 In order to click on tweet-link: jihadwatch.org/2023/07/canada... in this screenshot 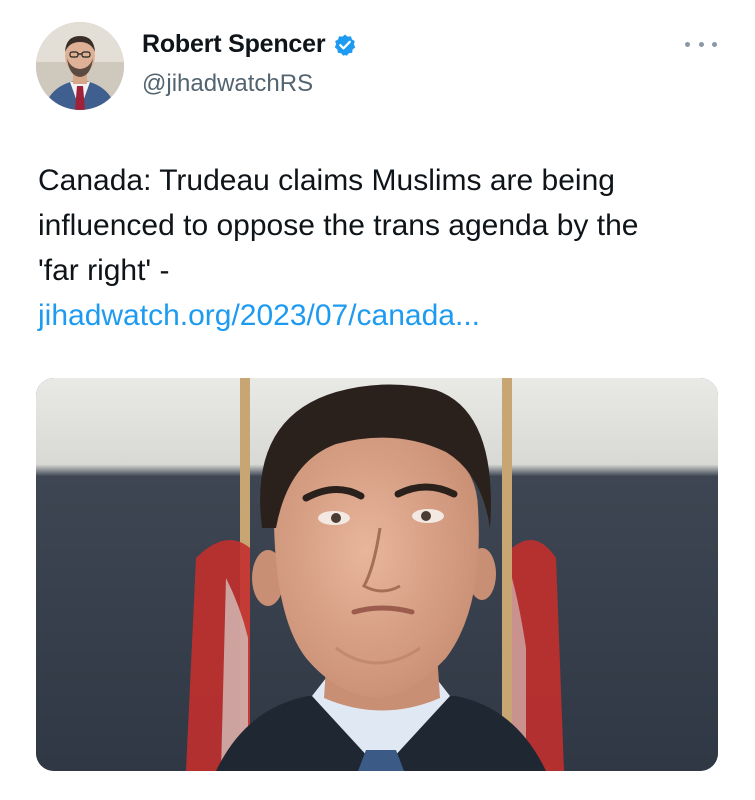, I will do `click(378, 315)`.